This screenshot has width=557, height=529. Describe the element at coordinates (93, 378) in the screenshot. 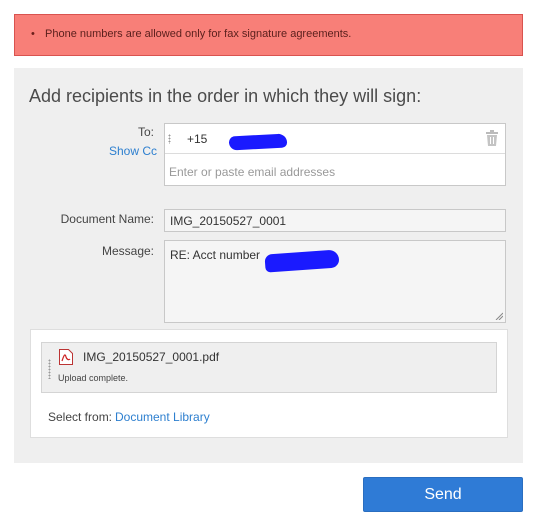

I see `upload-status: Upload complete.` at that location.